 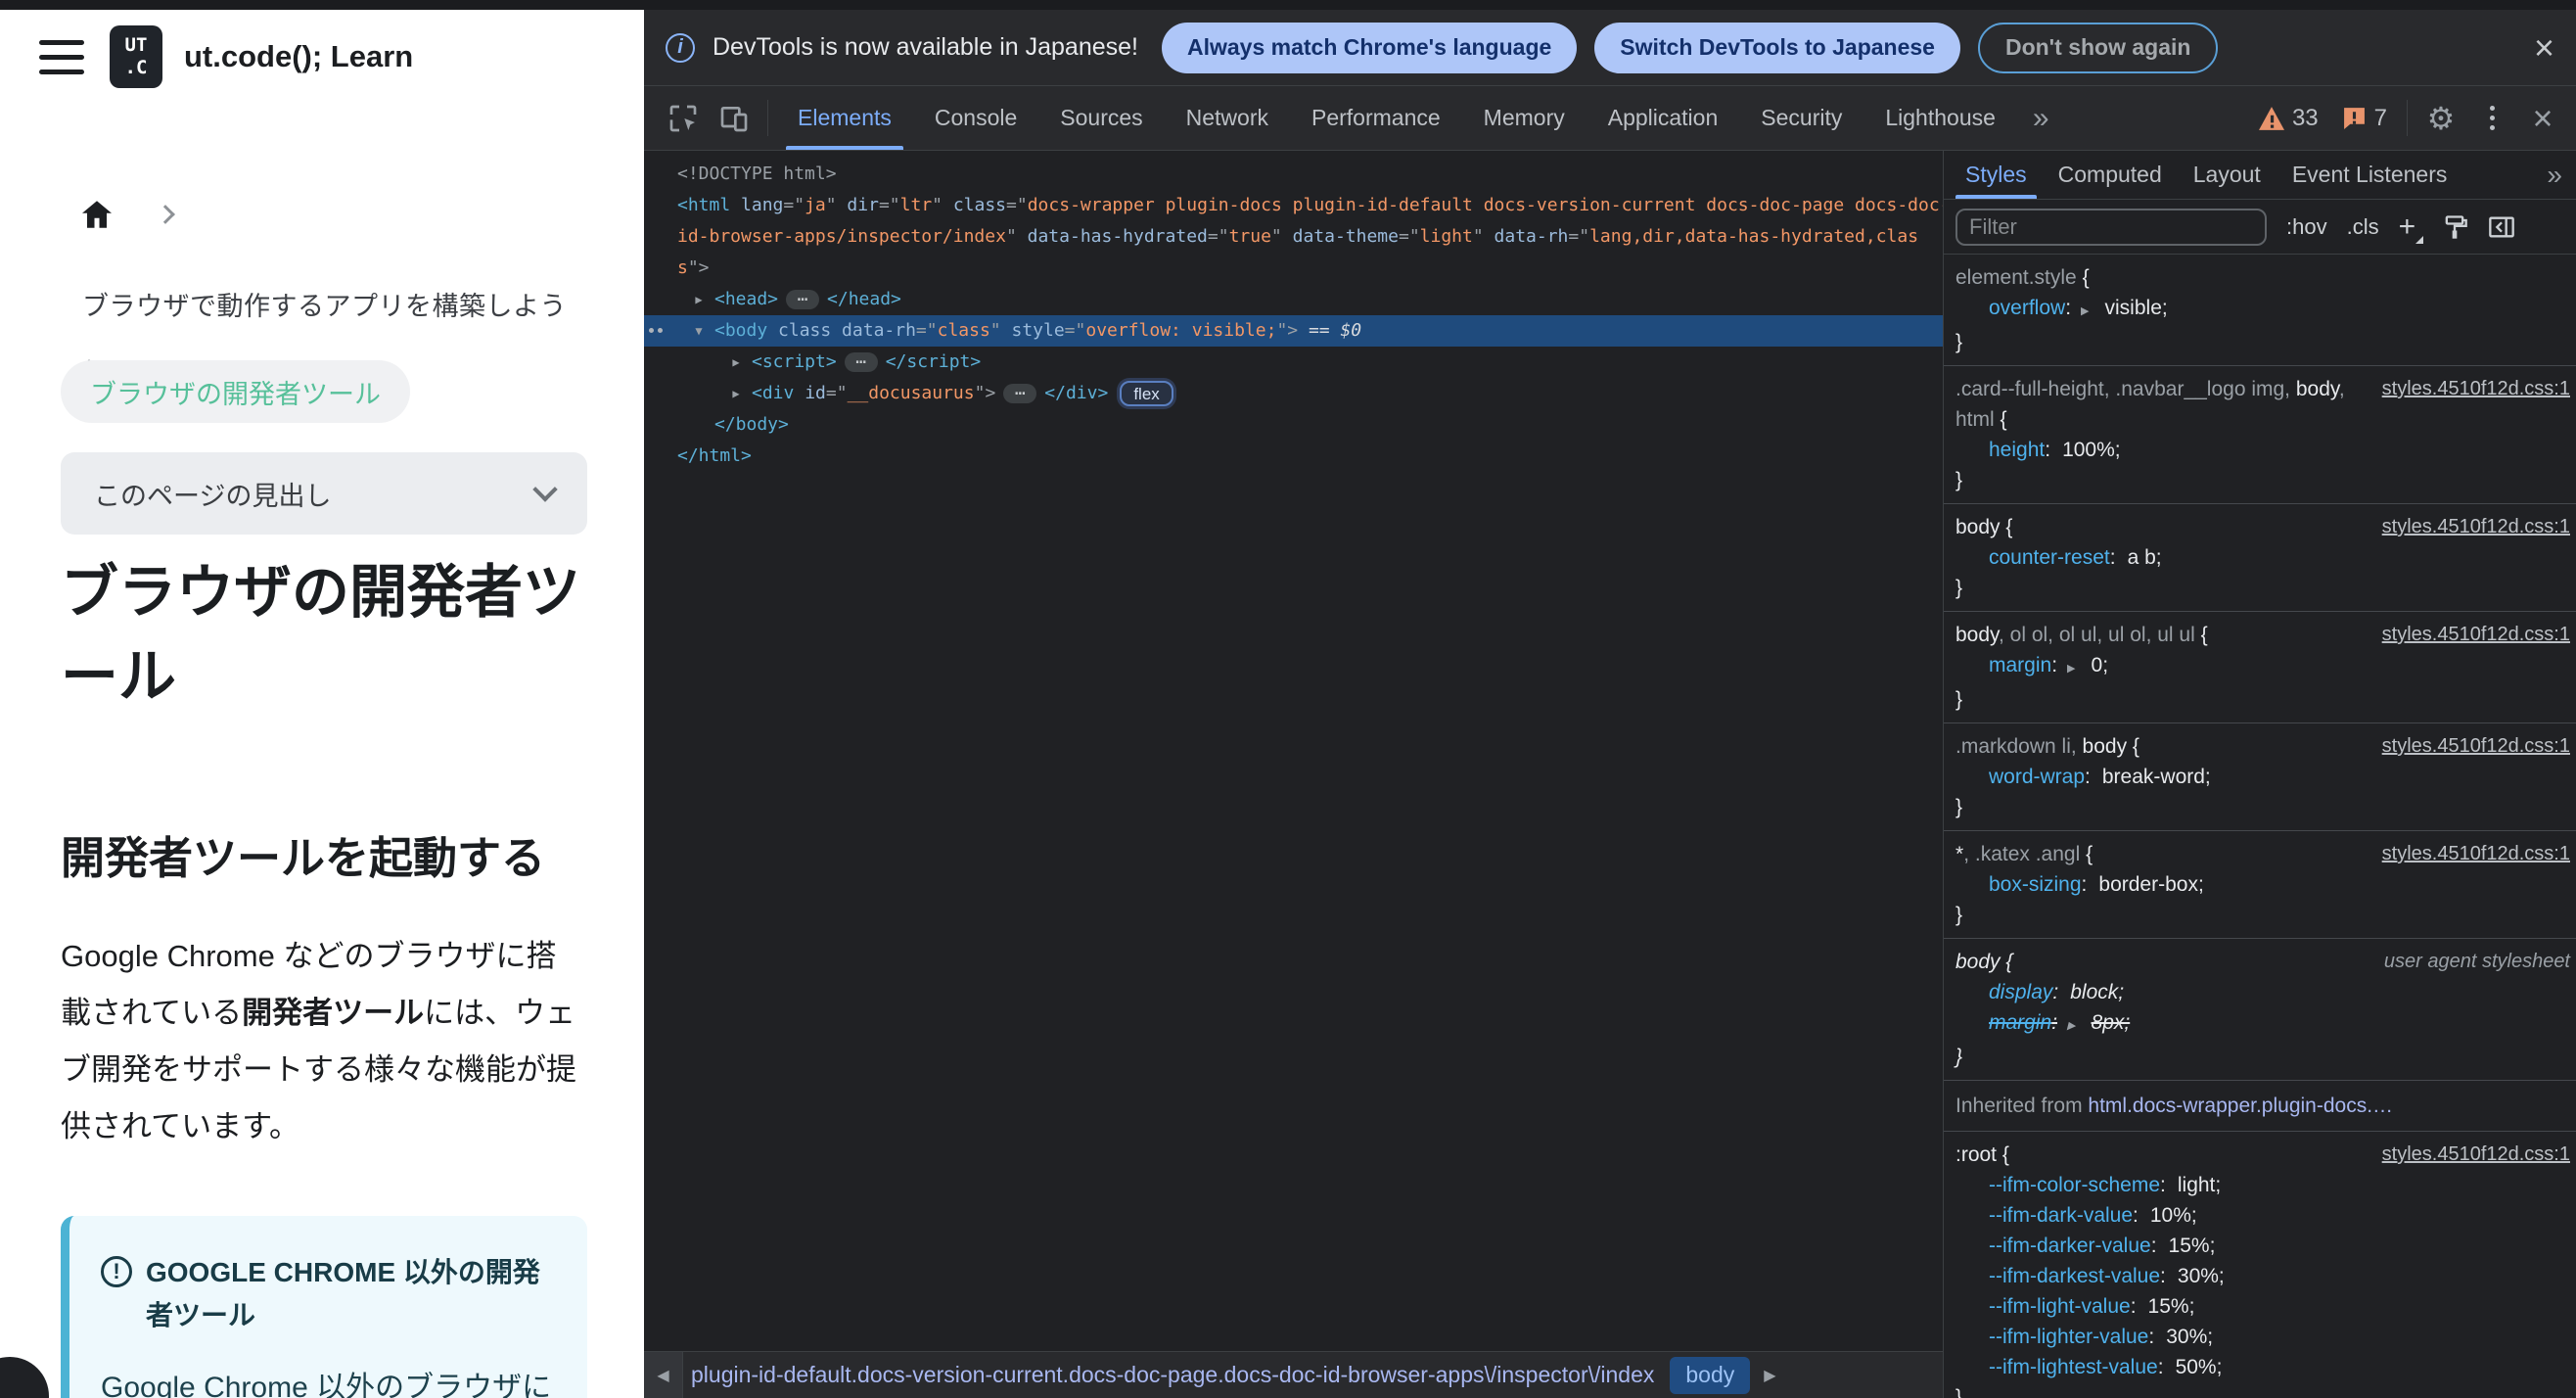 What do you see at coordinates (325, 304) in the screenshot?
I see `breadcrumb-section: ブラウザで動作するアプリを構築しよう` at bounding box center [325, 304].